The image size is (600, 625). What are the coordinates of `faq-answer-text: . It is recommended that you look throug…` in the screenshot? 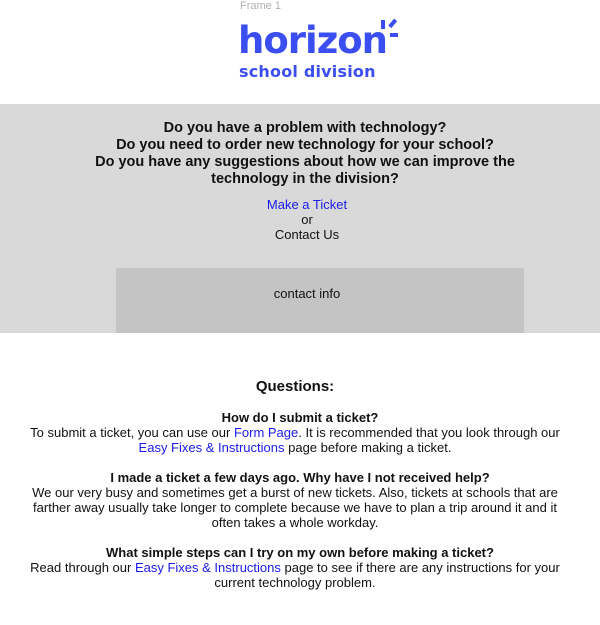 It's located at (429, 432).